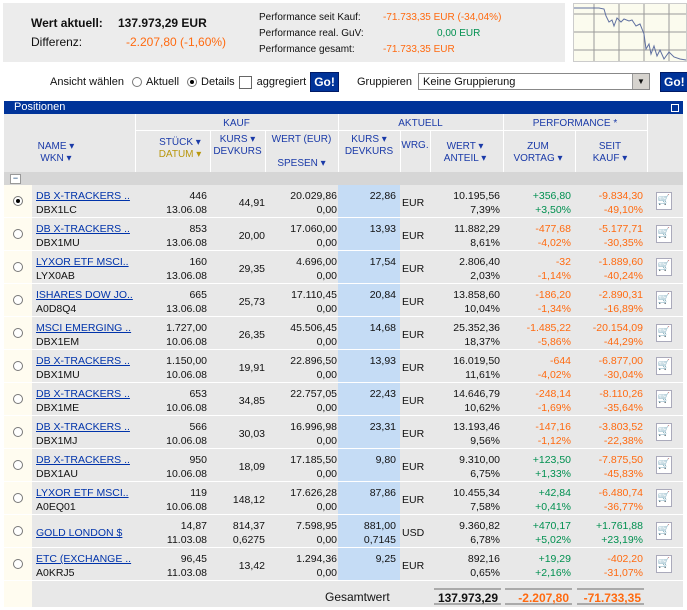  I want to click on perf-seit-kauf: -7.875,50, so click(620, 460).